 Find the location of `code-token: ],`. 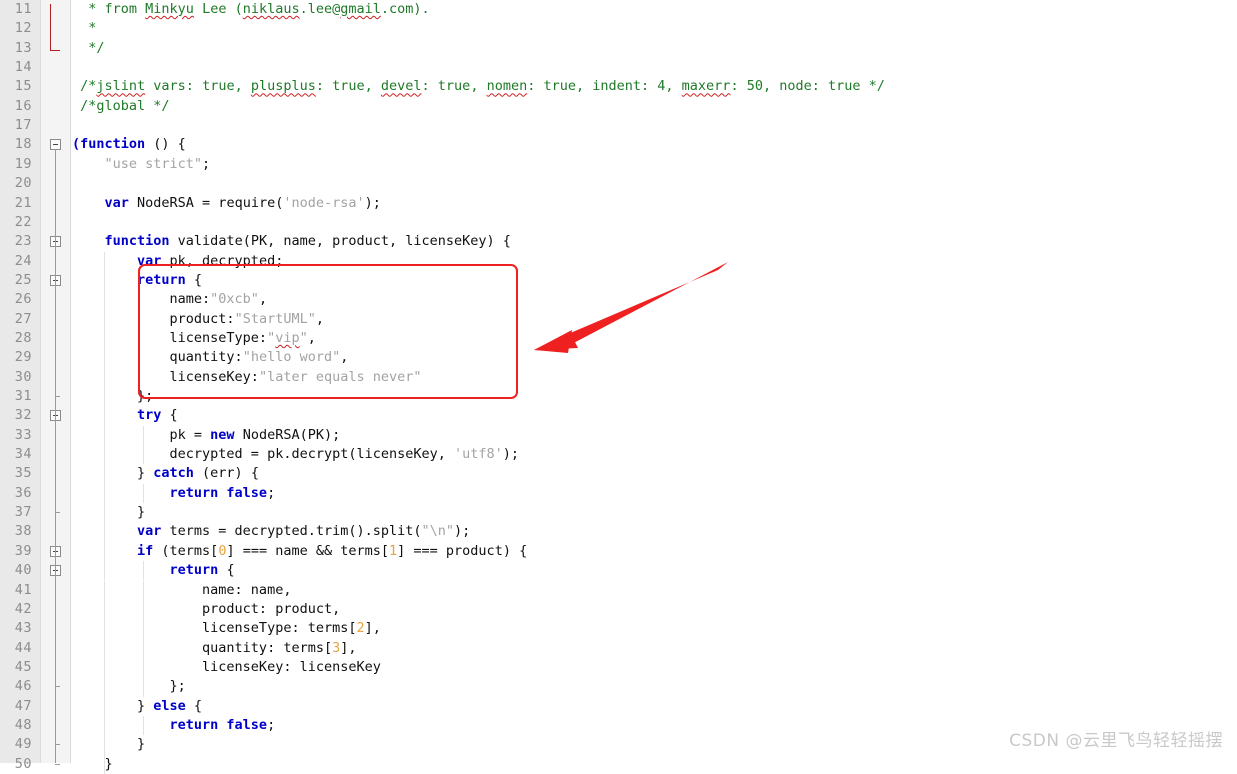

code-token: ], is located at coordinates (372, 628).